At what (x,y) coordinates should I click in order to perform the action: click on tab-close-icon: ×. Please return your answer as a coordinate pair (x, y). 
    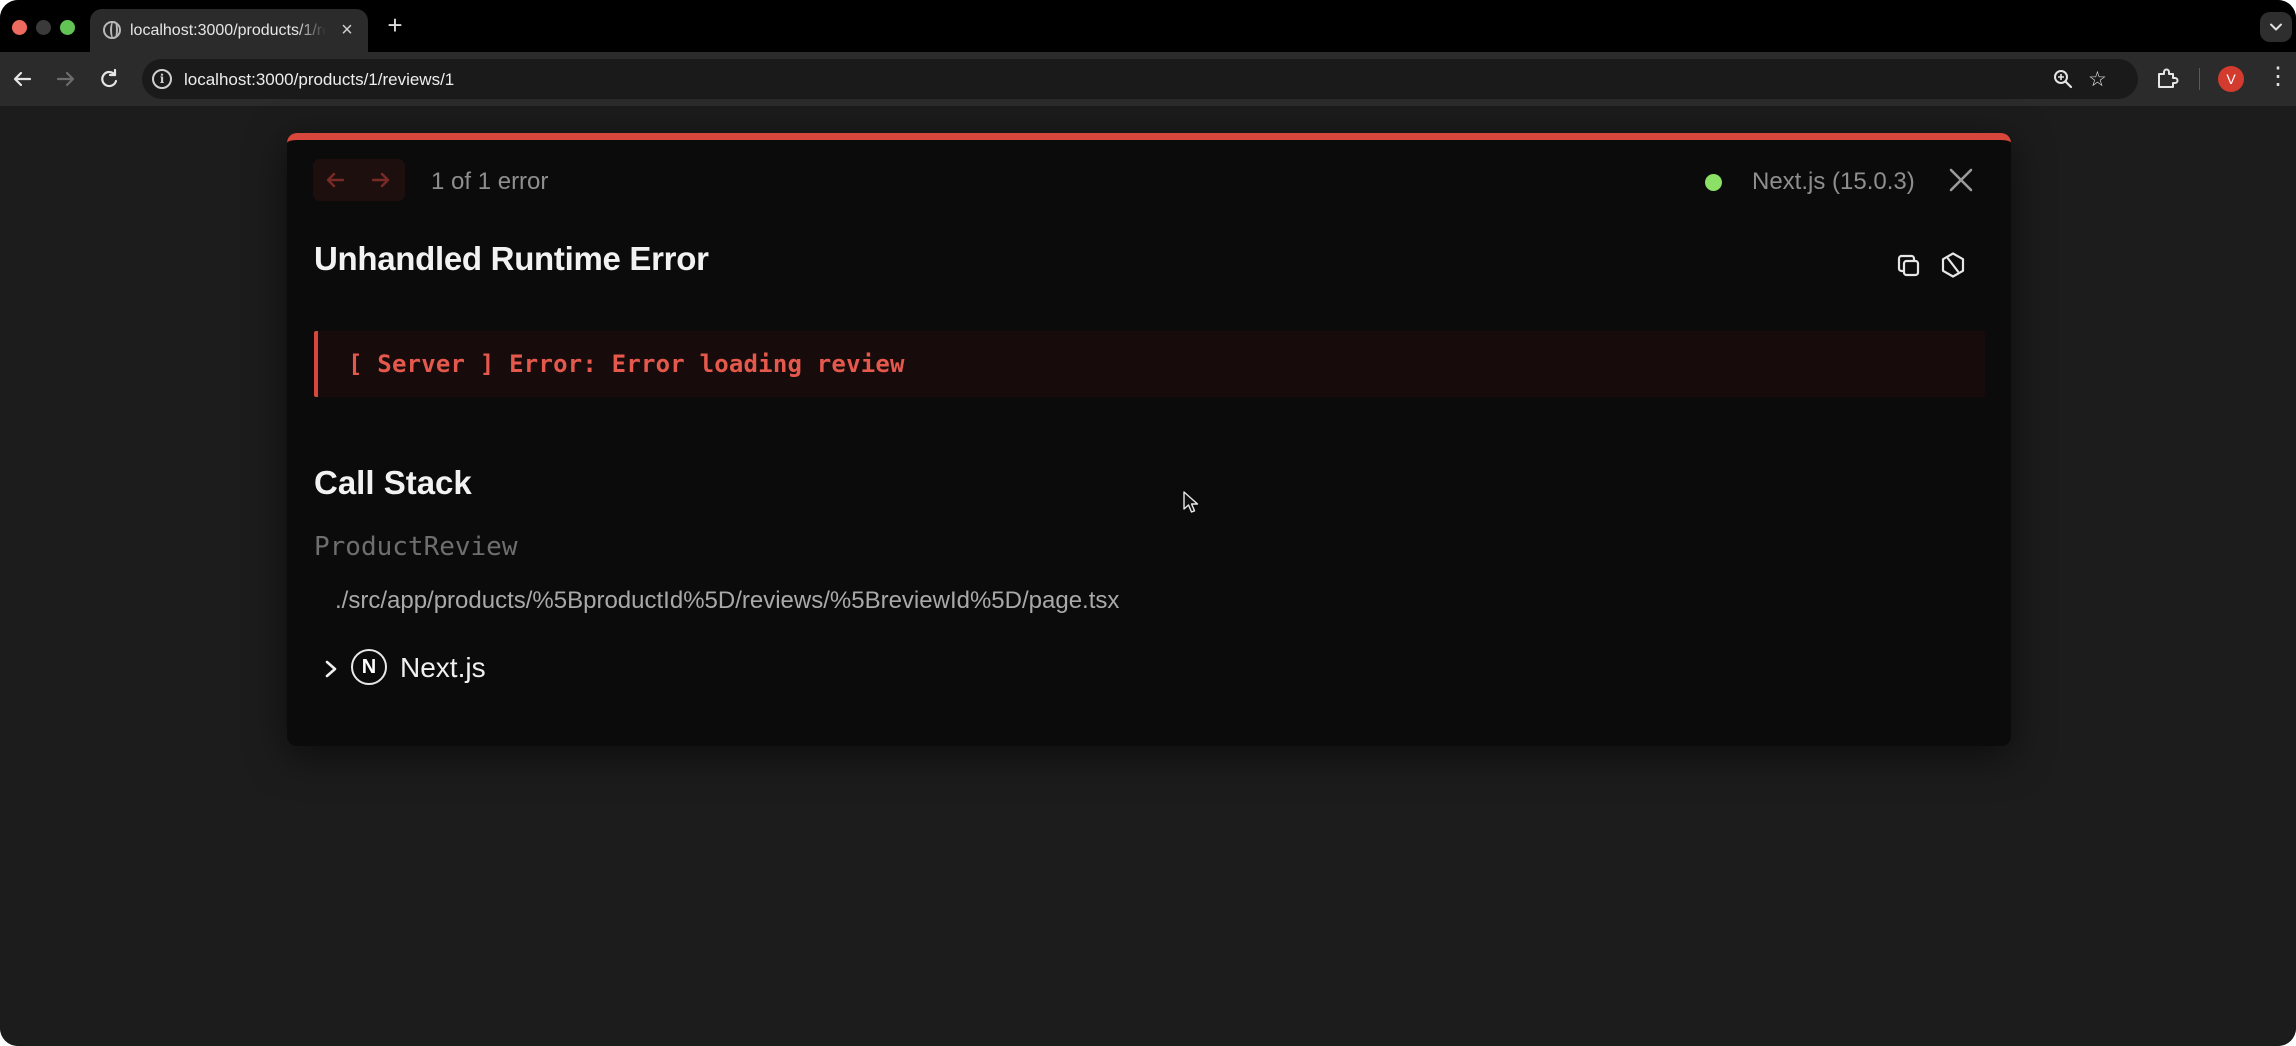
    Looking at the image, I should click on (347, 30).